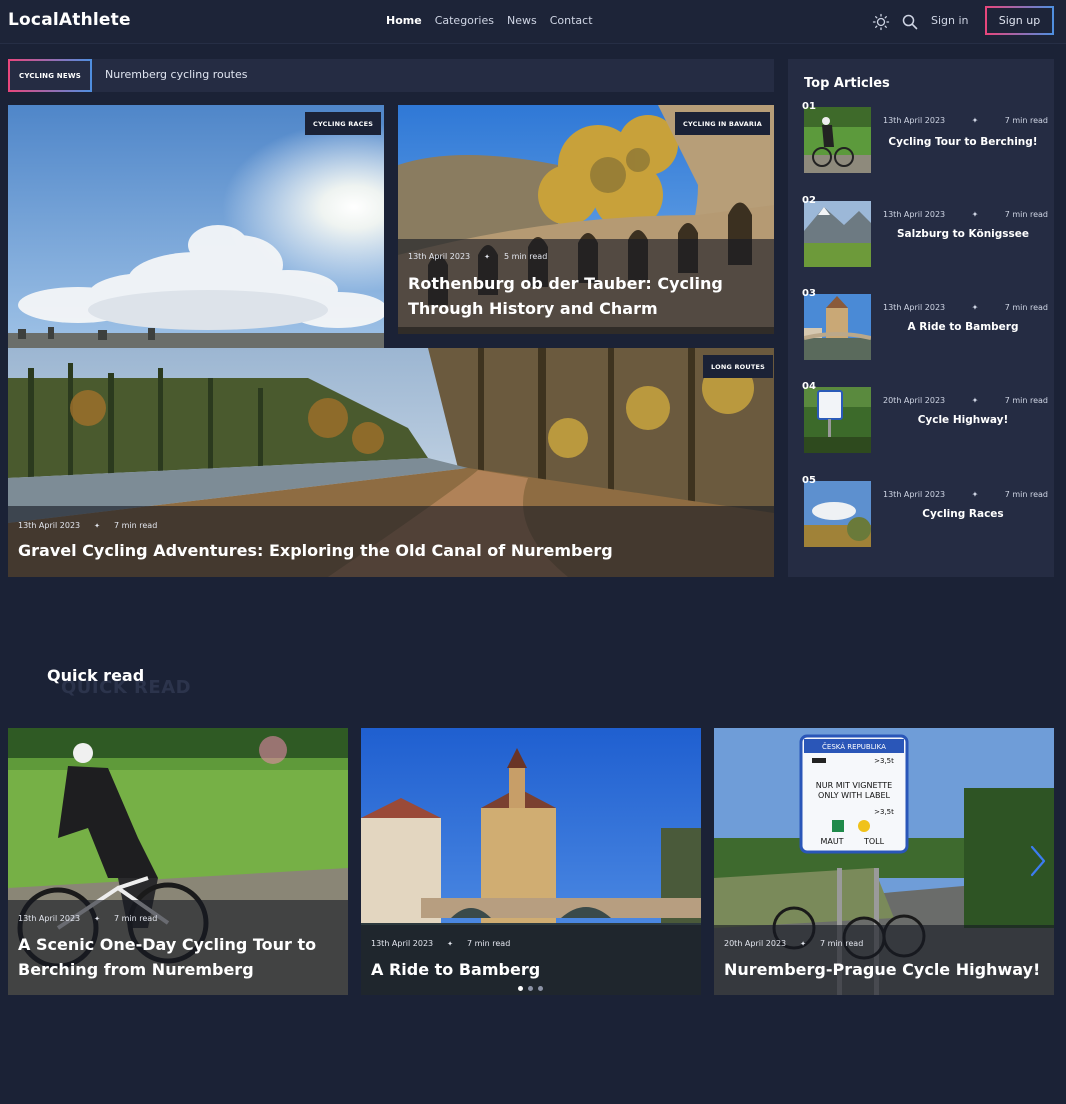 The height and width of the screenshot is (1104, 1066). Describe the element at coordinates (522, 20) in the screenshot. I see `nav-news: News` at that location.